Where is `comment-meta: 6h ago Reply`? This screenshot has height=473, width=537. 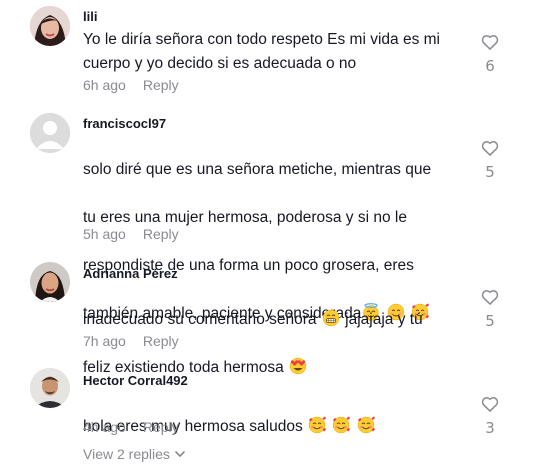
comment-meta: 6h ago Reply is located at coordinates (131, 85).